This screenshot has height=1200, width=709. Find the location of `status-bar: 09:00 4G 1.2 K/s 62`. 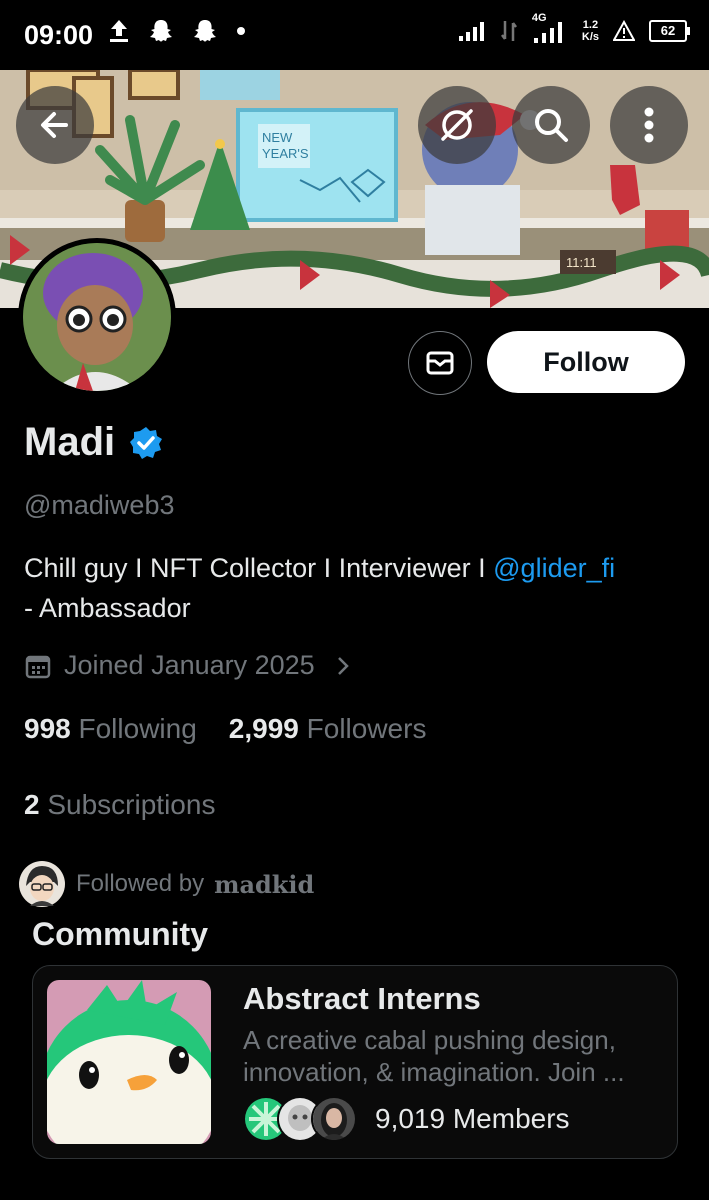

status-bar: 09:00 4G 1.2 K/s 62 is located at coordinates (354, 35).